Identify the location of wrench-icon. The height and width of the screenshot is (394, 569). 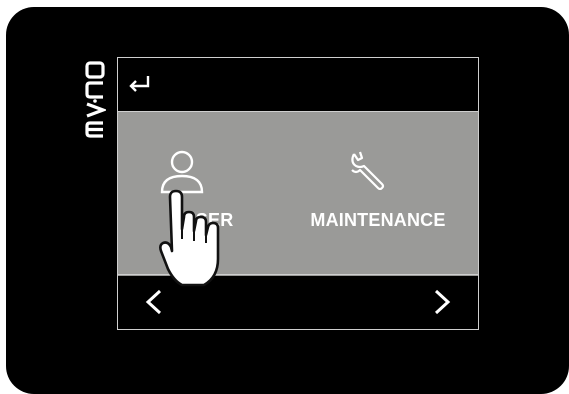
(368, 170).